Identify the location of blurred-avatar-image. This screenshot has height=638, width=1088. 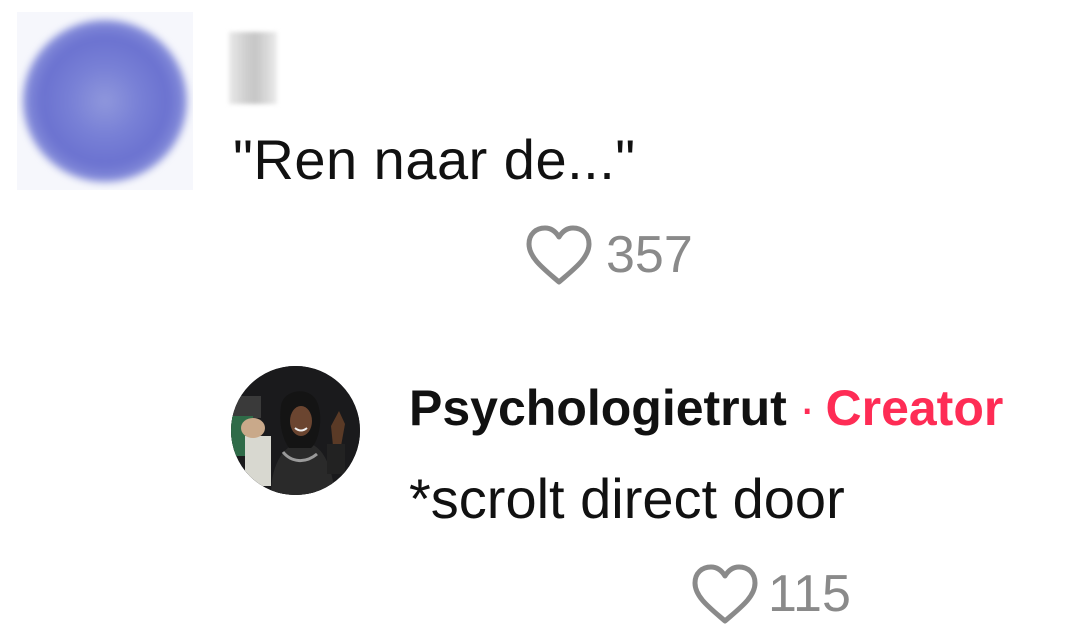
(105, 101).